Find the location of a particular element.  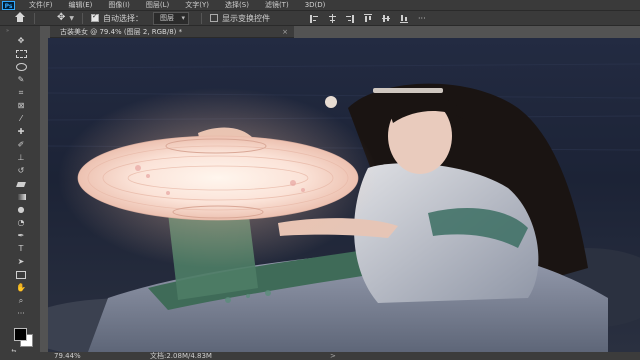

eraser-tool-icon is located at coordinates (21, 184).